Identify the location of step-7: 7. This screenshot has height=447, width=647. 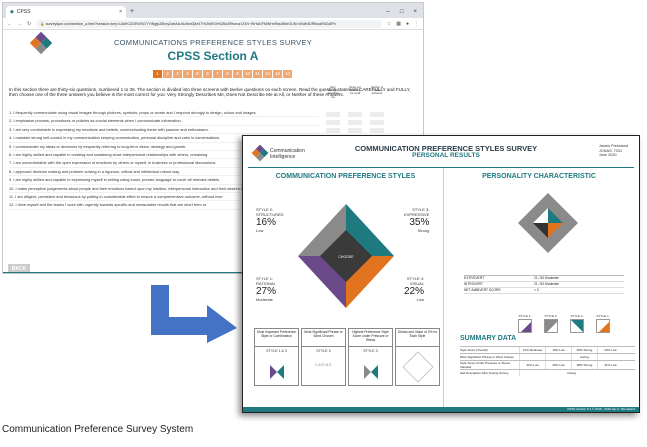
(217, 74).